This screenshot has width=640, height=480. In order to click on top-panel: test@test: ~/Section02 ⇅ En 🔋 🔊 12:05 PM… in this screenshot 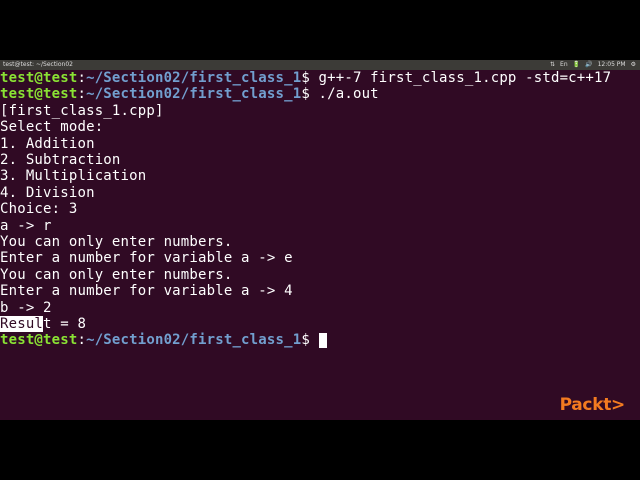, I will do `click(320, 65)`.